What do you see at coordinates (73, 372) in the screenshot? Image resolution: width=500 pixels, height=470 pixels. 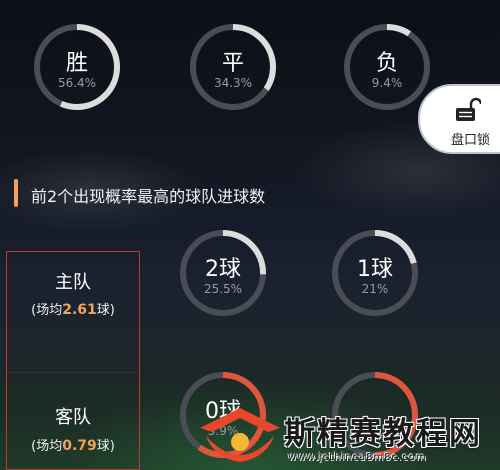 I see `team-divider` at bounding box center [73, 372].